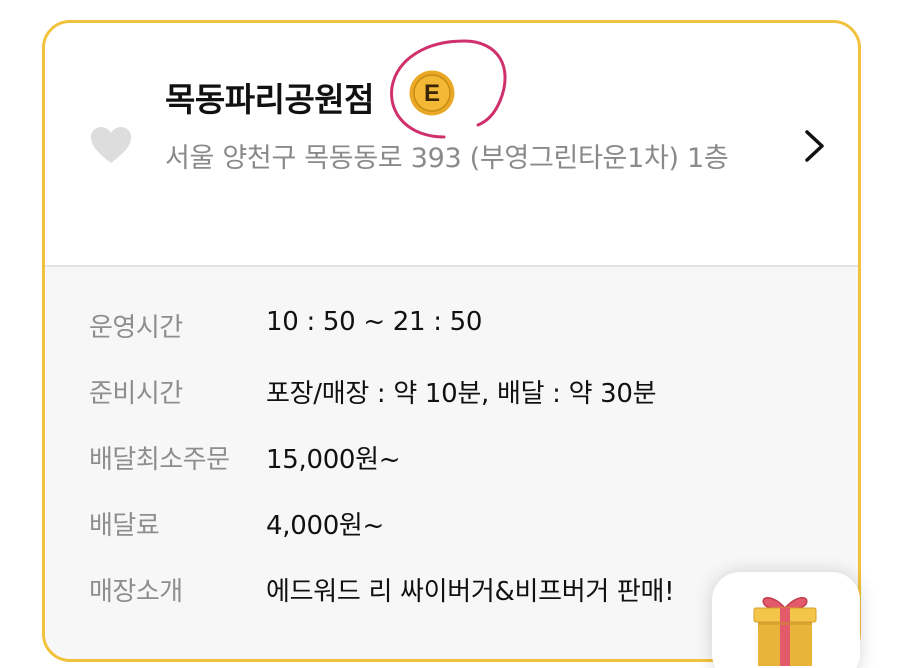  What do you see at coordinates (470, 592) in the screenshot?
I see `info-value: 에드워드 리 싸이버거&비프버거 판매!` at bounding box center [470, 592].